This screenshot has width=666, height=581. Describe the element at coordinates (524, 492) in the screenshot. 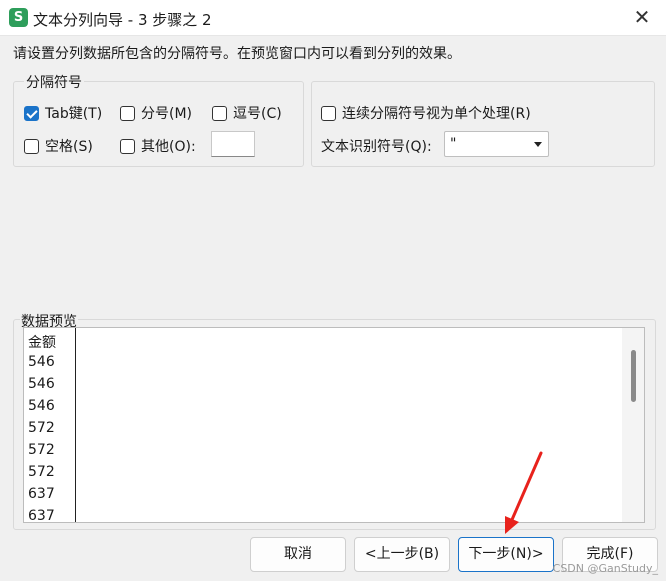

I see `annotation-arrow-icon` at that location.